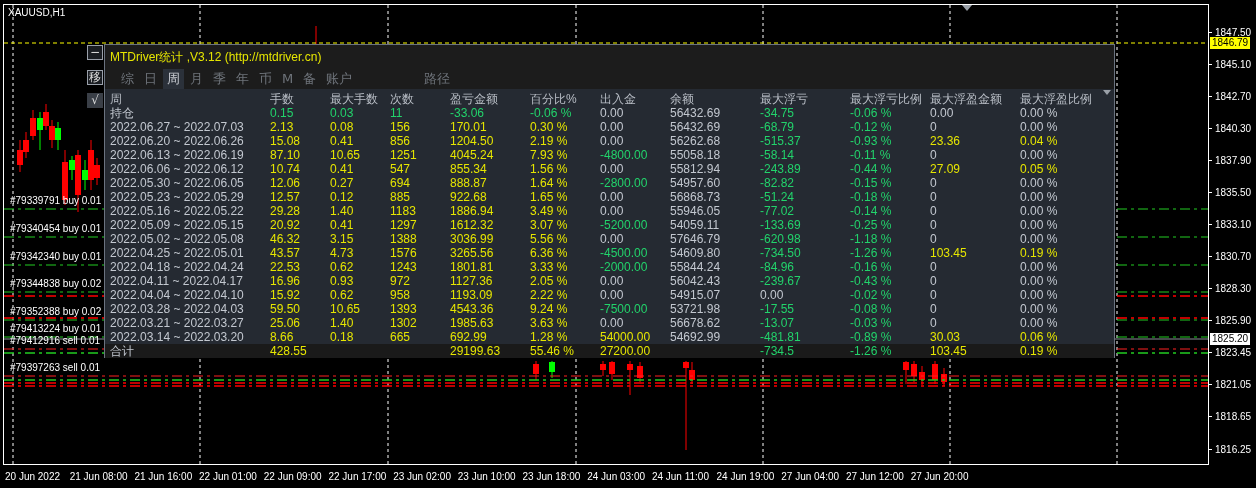 Image resolution: width=1256 pixels, height=488 pixels. What do you see at coordinates (342, 253) in the screenshot?
I see `table-cell-text: 4.73` at bounding box center [342, 253].